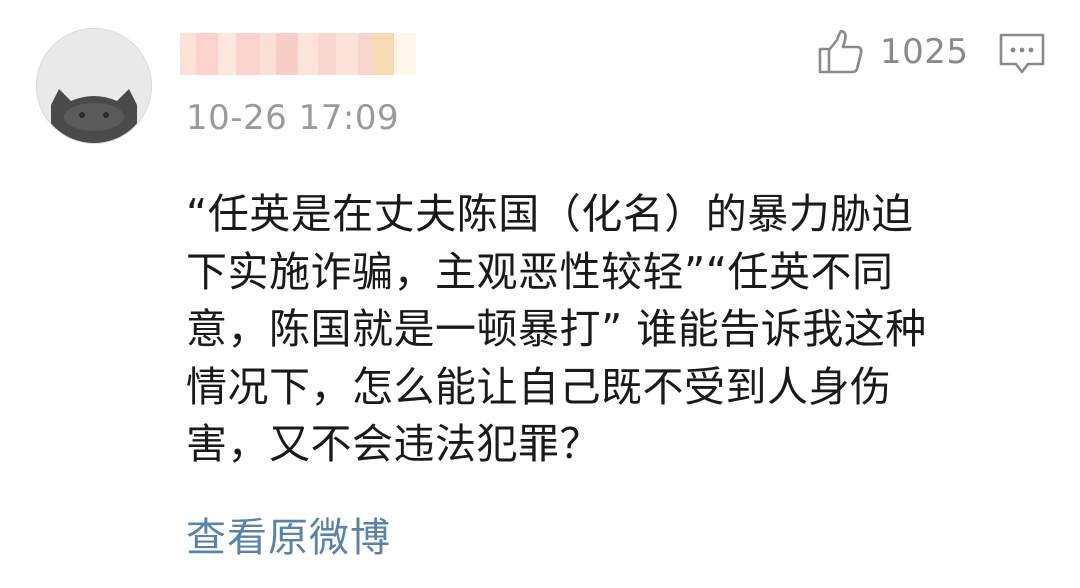  Describe the element at coordinates (288, 534) in the screenshot. I see `view-original-weibo-link: 查看原微博` at that location.